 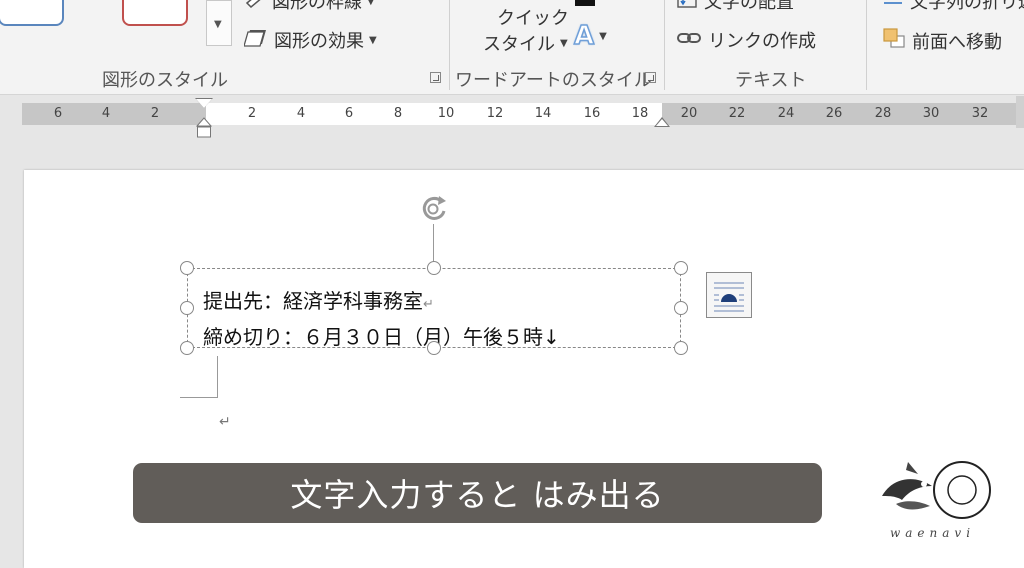 What do you see at coordinates (883, 113) in the screenshot?
I see `ruler-tick: 28` at bounding box center [883, 113].